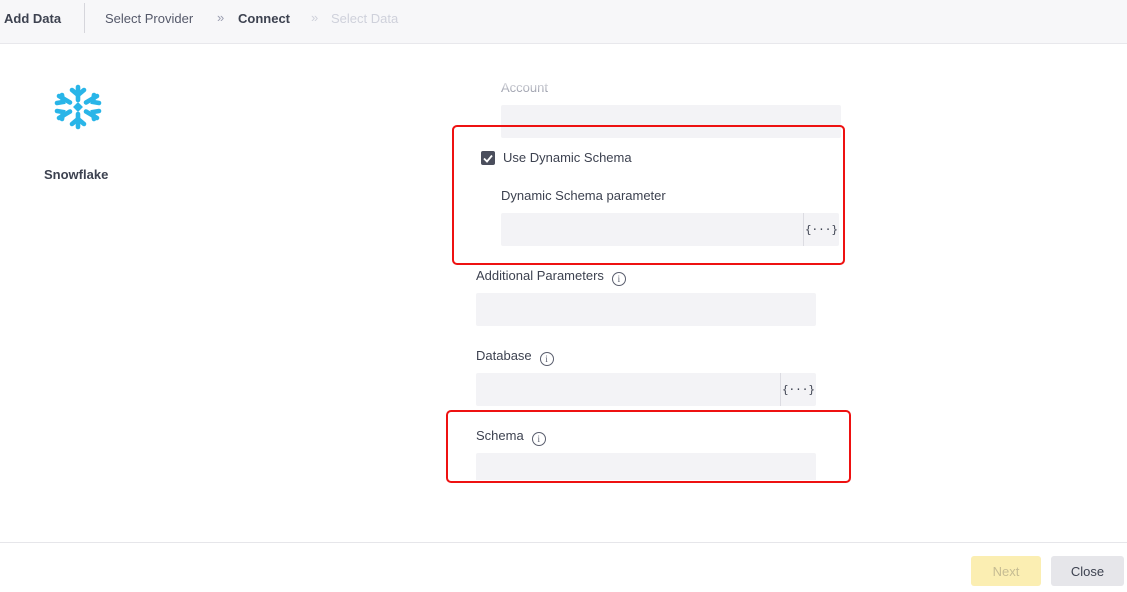 This screenshot has height=592, width=1127. I want to click on database-label: Database i, so click(515, 357).